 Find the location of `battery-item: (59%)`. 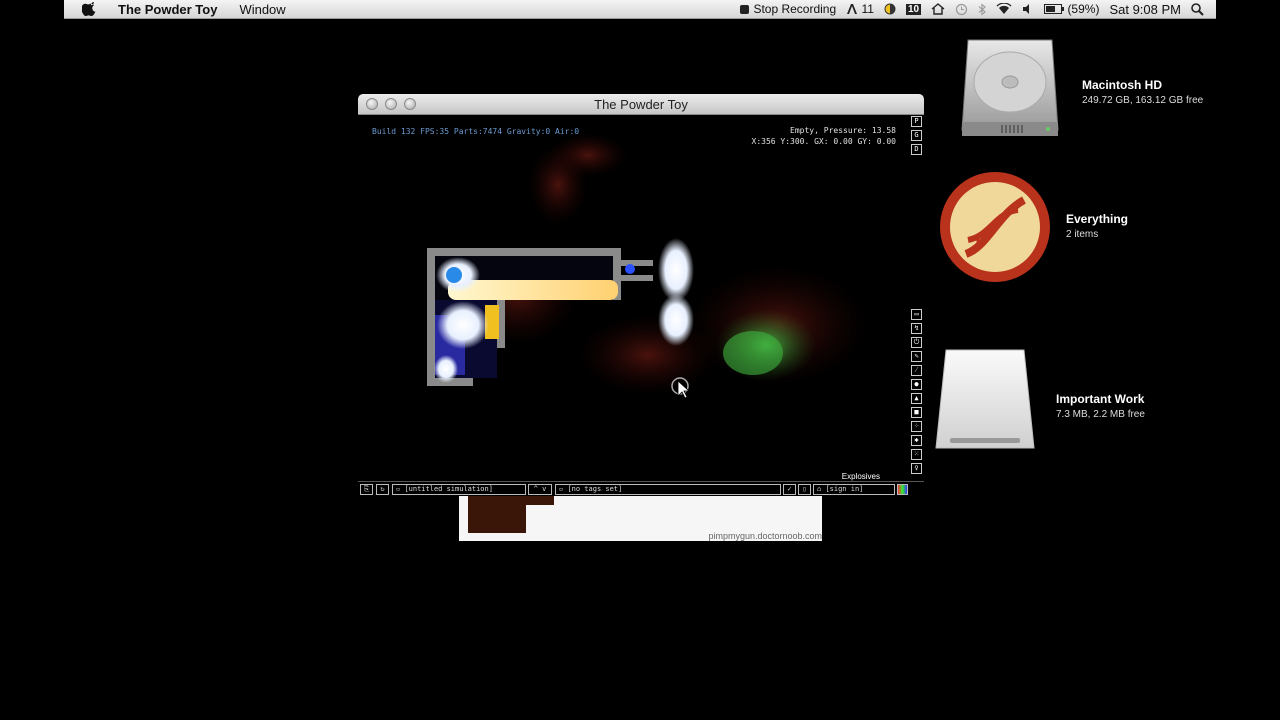

battery-item: (59%) is located at coordinates (1071, 9).